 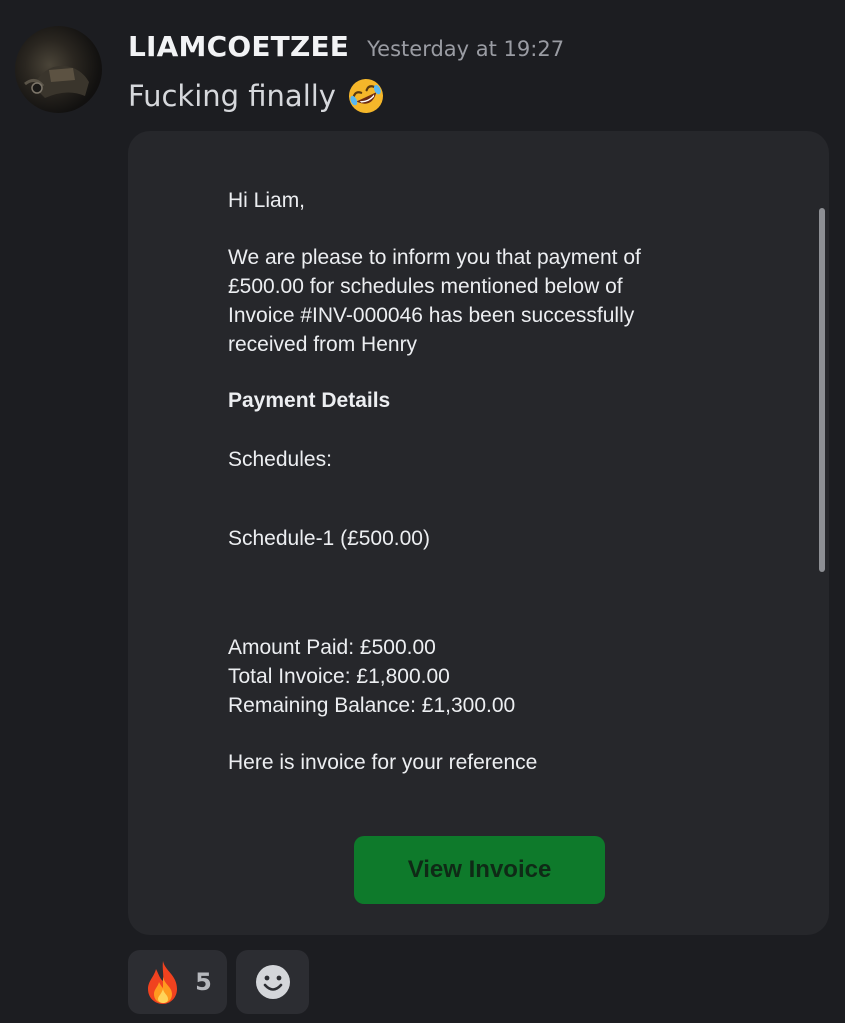 I want to click on message-content: Fucking finally, so click(x=257, y=96).